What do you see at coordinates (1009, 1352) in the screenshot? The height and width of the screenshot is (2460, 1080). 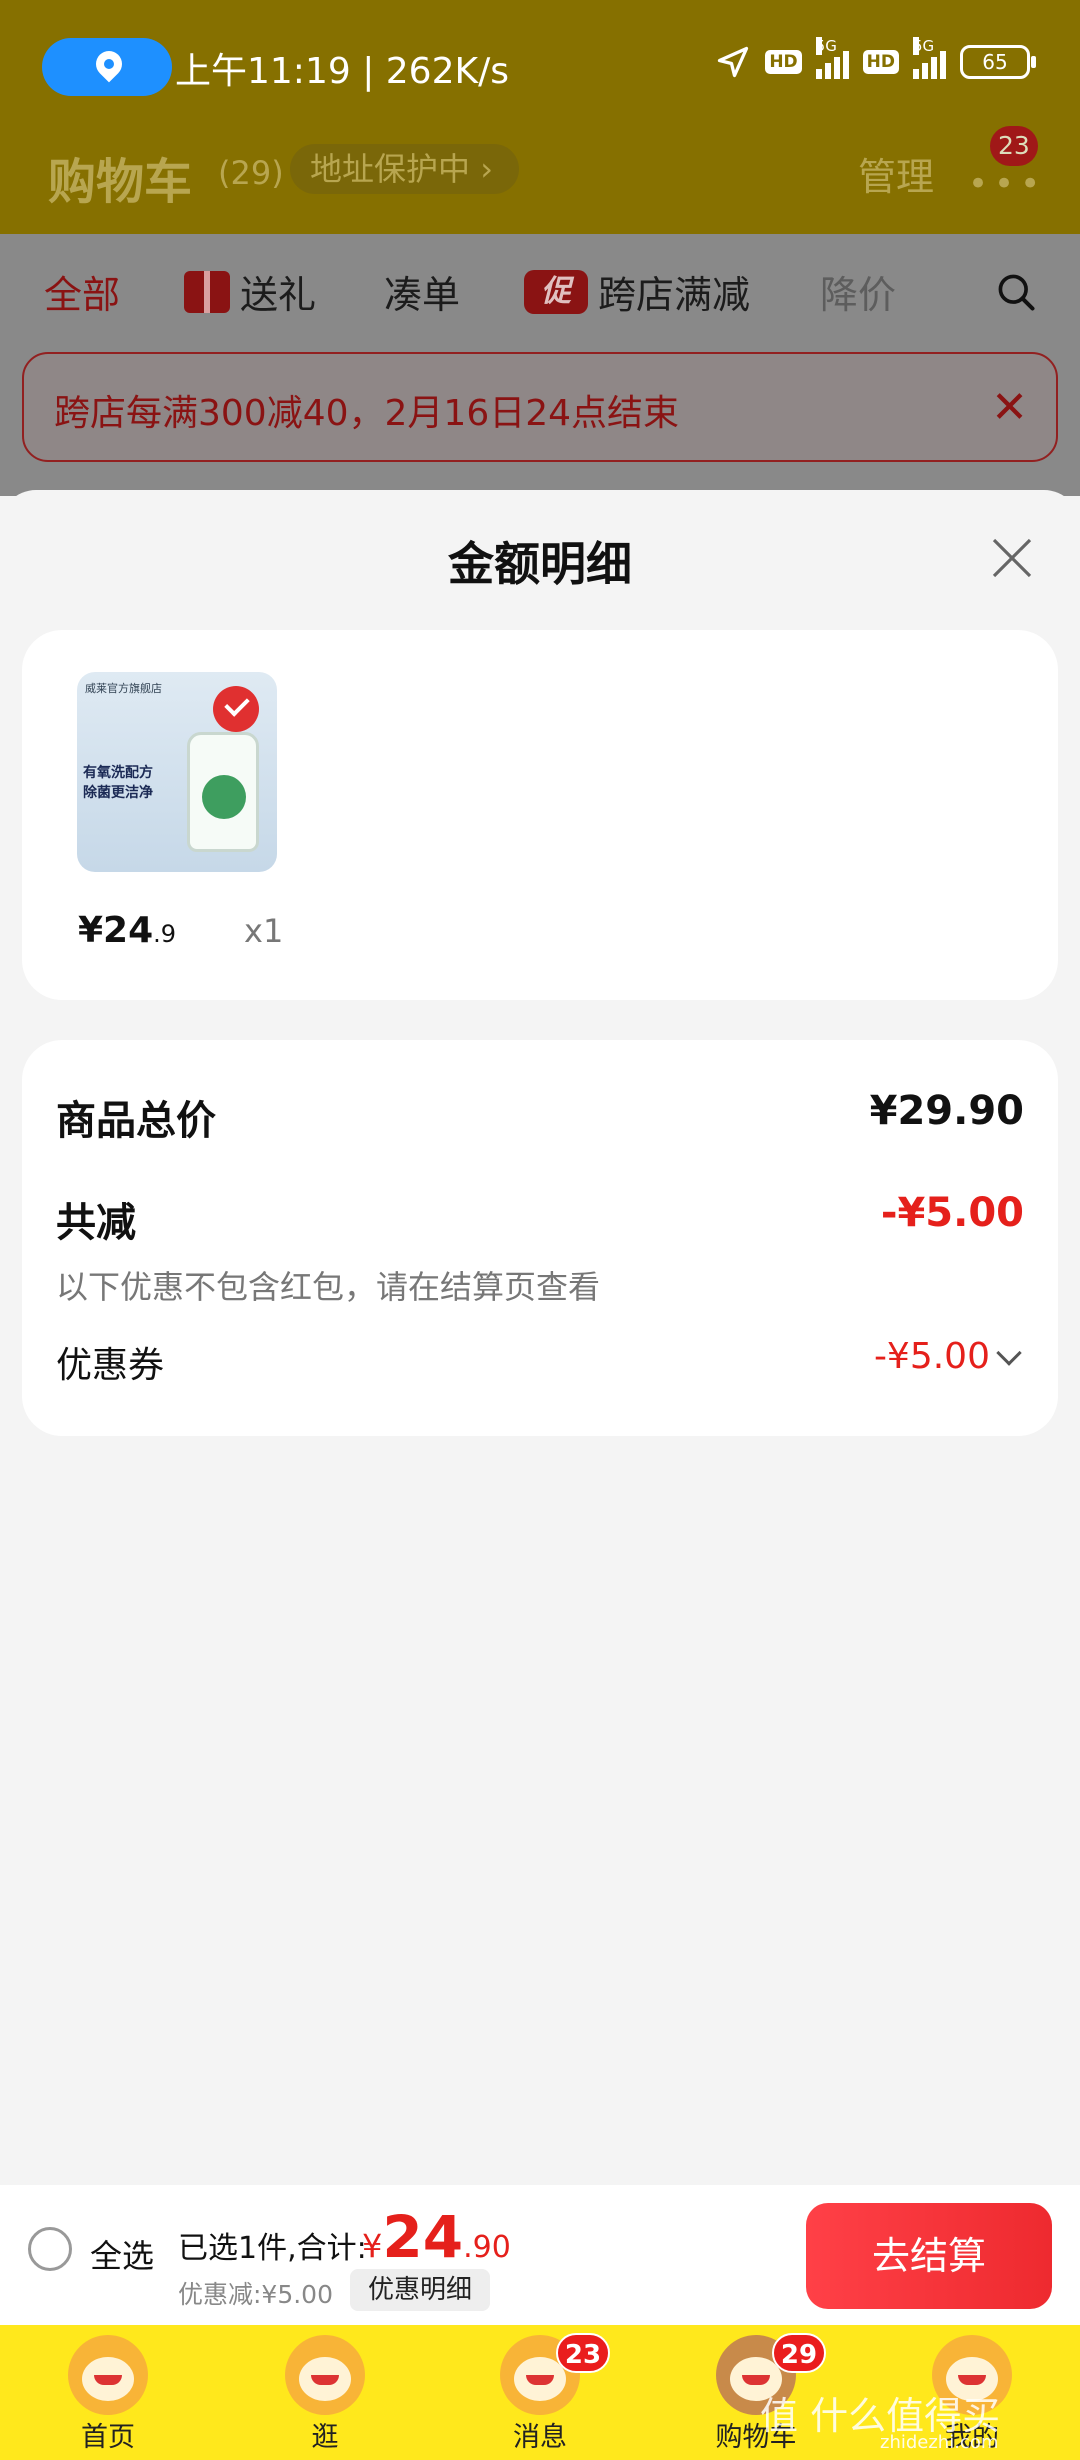 I see `chevron-down-icon` at bounding box center [1009, 1352].